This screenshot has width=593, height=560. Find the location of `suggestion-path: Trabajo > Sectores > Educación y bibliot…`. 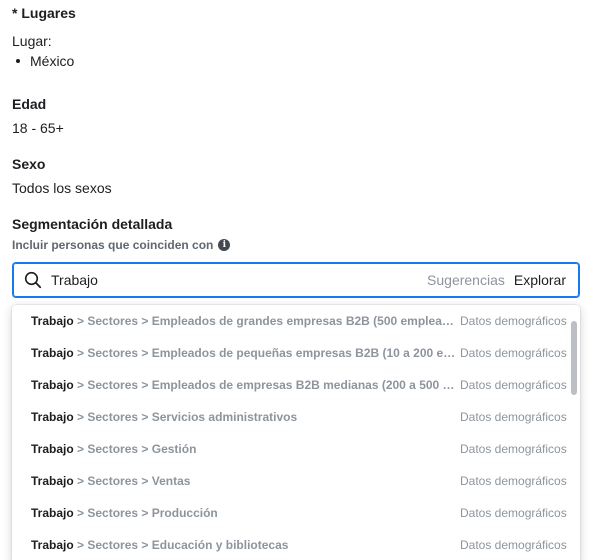

suggestion-path: Trabajo > Sectores > Educación y bibliot… is located at coordinates (246, 545).